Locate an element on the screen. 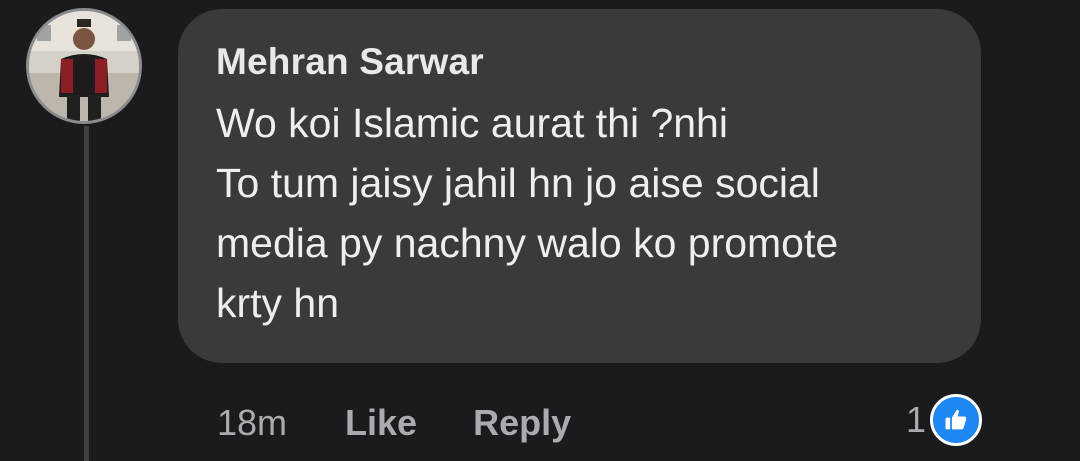 The width and height of the screenshot is (1080, 461). reaction-count: 1 is located at coordinates (916, 419).